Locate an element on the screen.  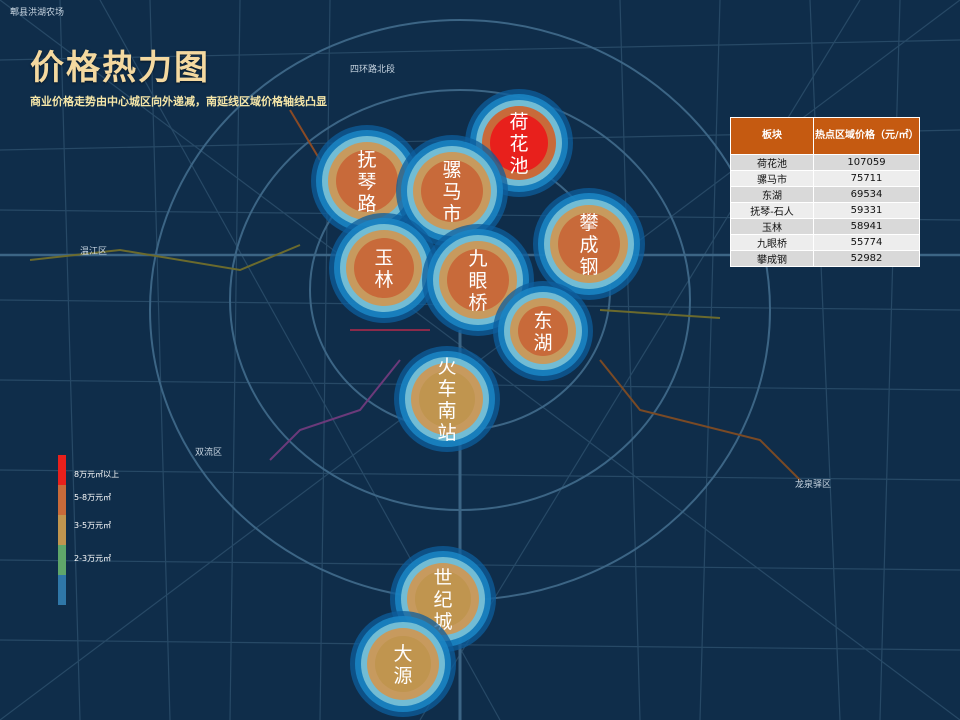
block-price: 52982 is located at coordinates (866, 258).